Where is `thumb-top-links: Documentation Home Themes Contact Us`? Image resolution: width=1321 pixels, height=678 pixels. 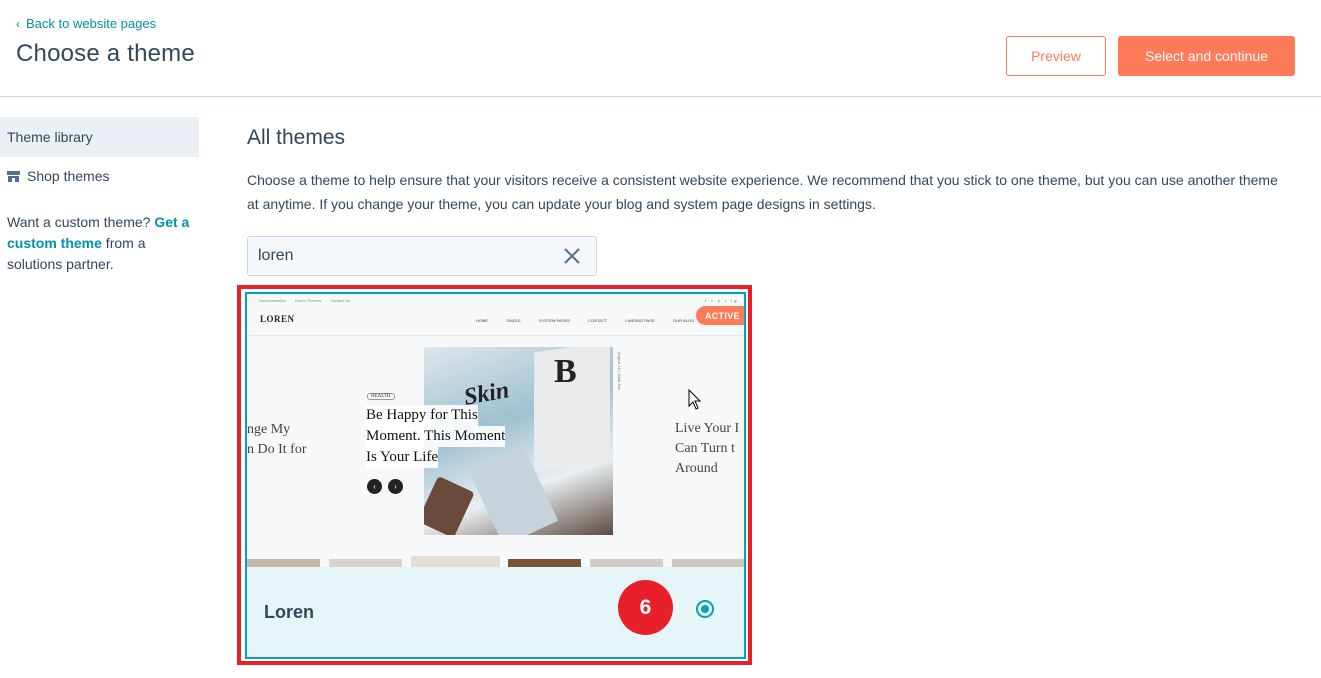 thumb-top-links: Documentation Home Themes Contact Us is located at coordinates (308, 300).